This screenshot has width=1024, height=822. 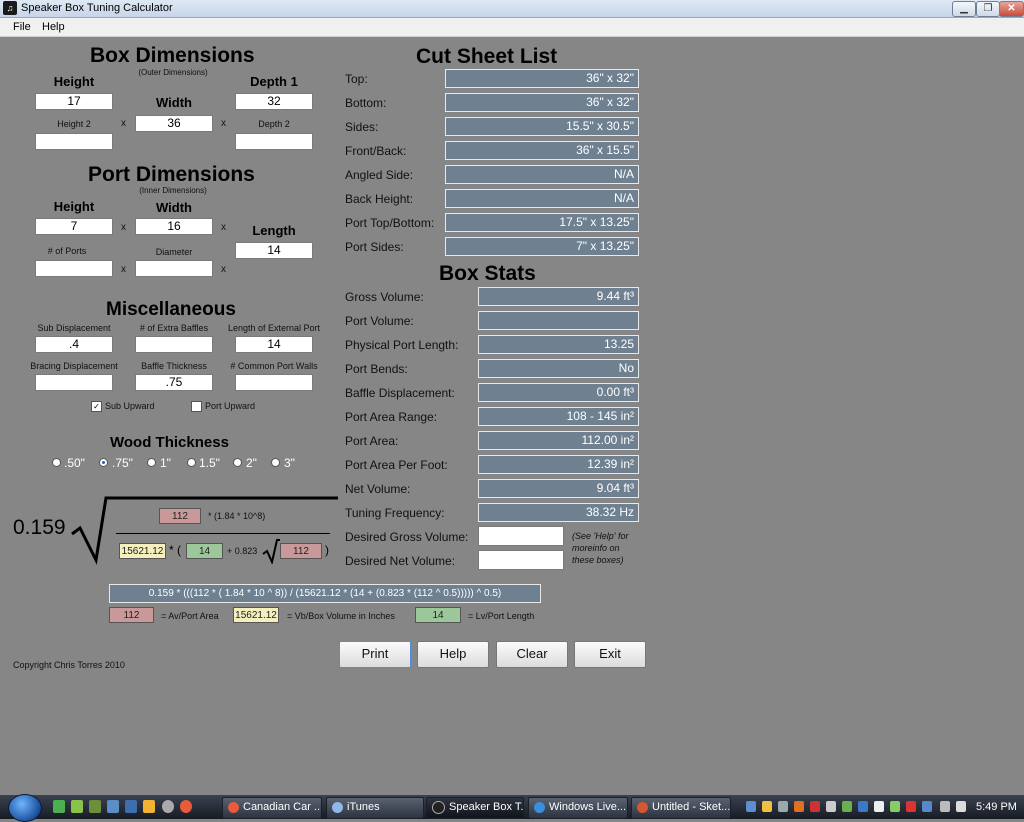 What do you see at coordinates (196, 406) in the screenshot?
I see `port-upward-checkbox` at bounding box center [196, 406].